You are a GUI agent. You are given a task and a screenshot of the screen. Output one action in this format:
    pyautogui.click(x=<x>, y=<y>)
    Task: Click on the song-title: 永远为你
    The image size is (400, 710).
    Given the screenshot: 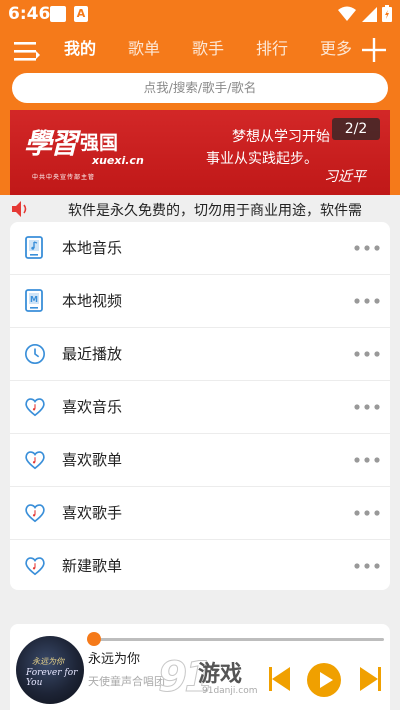 What is the action you would take?
    pyautogui.click(x=114, y=659)
    